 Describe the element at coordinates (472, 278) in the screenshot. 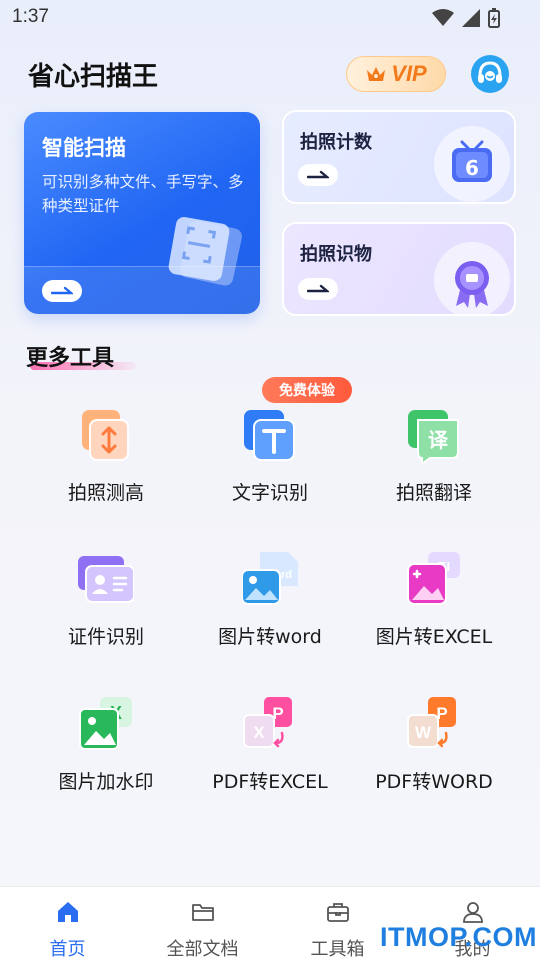

I see `object-badge-icon` at that location.